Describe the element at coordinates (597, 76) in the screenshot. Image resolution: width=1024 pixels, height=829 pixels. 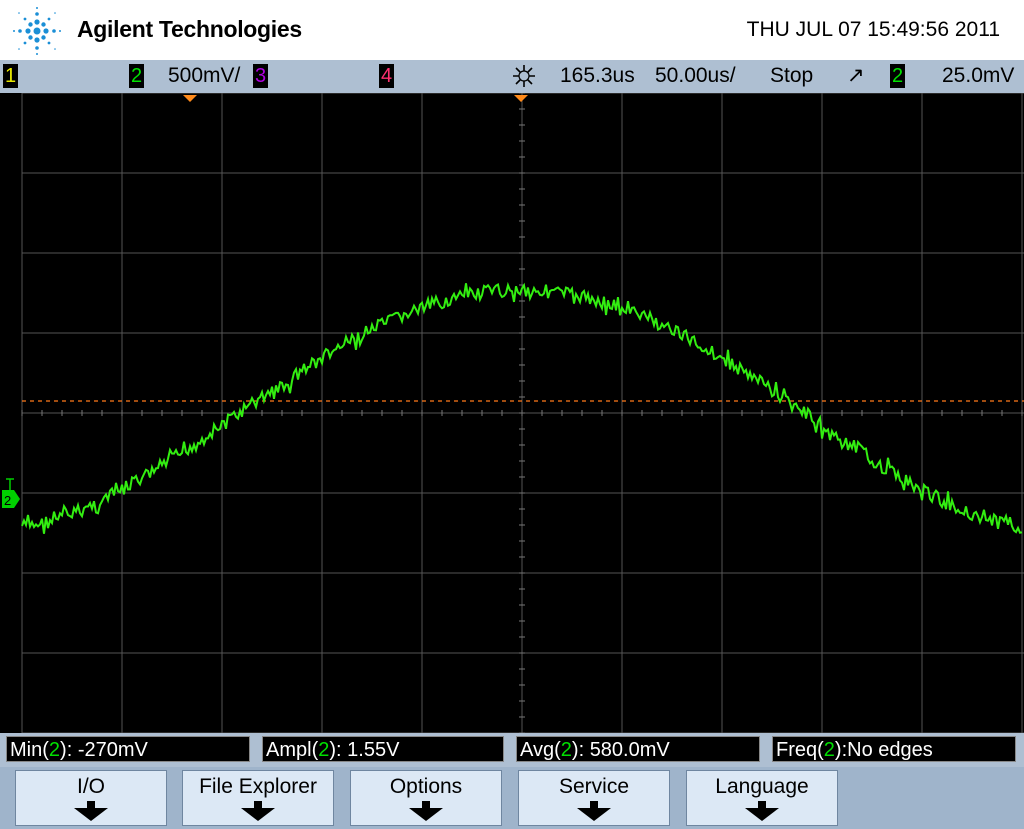
I see `horizontal-delay: 165.3us` at that location.